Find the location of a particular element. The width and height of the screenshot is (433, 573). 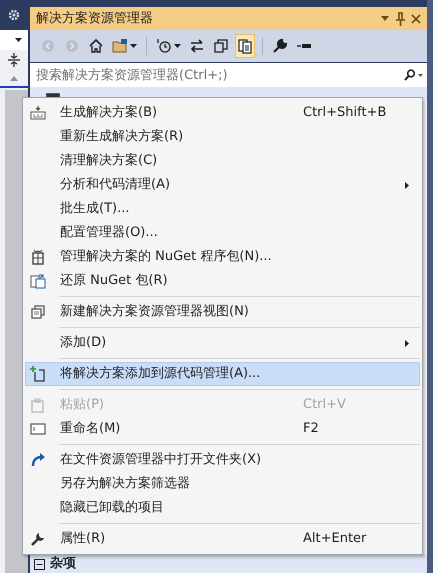

shortcut-text: Ctrl+Shift+B is located at coordinates (344, 112).